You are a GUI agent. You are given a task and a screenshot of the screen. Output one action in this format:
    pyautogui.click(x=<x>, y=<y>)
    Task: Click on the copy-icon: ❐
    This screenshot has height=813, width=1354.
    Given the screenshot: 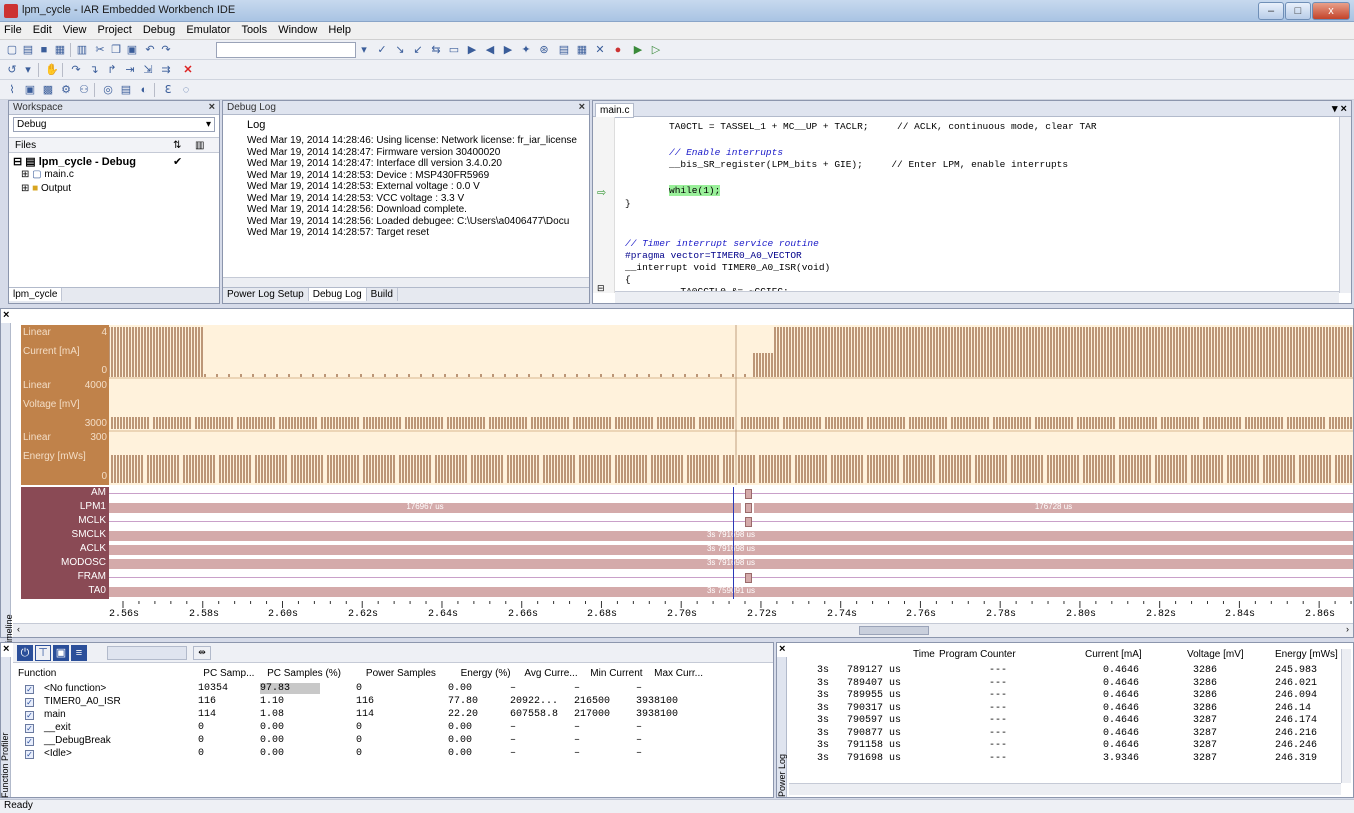 What is the action you would take?
    pyautogui.click(x=116, y=50)
    